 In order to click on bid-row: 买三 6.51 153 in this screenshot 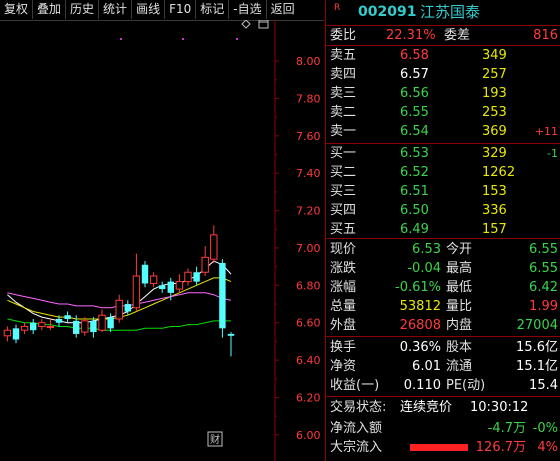, I will do `click(443, 191)`.